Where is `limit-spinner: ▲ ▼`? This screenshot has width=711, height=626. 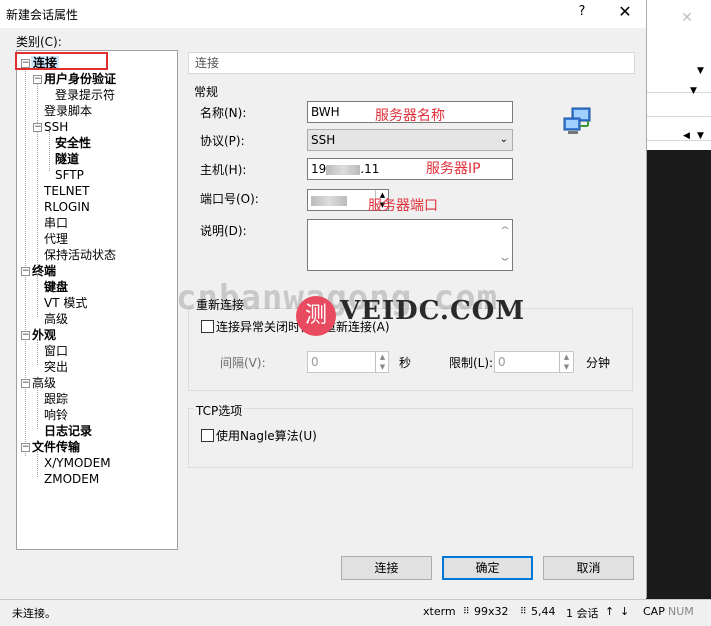 limit-spinner: ▲ ▼ is located at coordinates (566, 362).